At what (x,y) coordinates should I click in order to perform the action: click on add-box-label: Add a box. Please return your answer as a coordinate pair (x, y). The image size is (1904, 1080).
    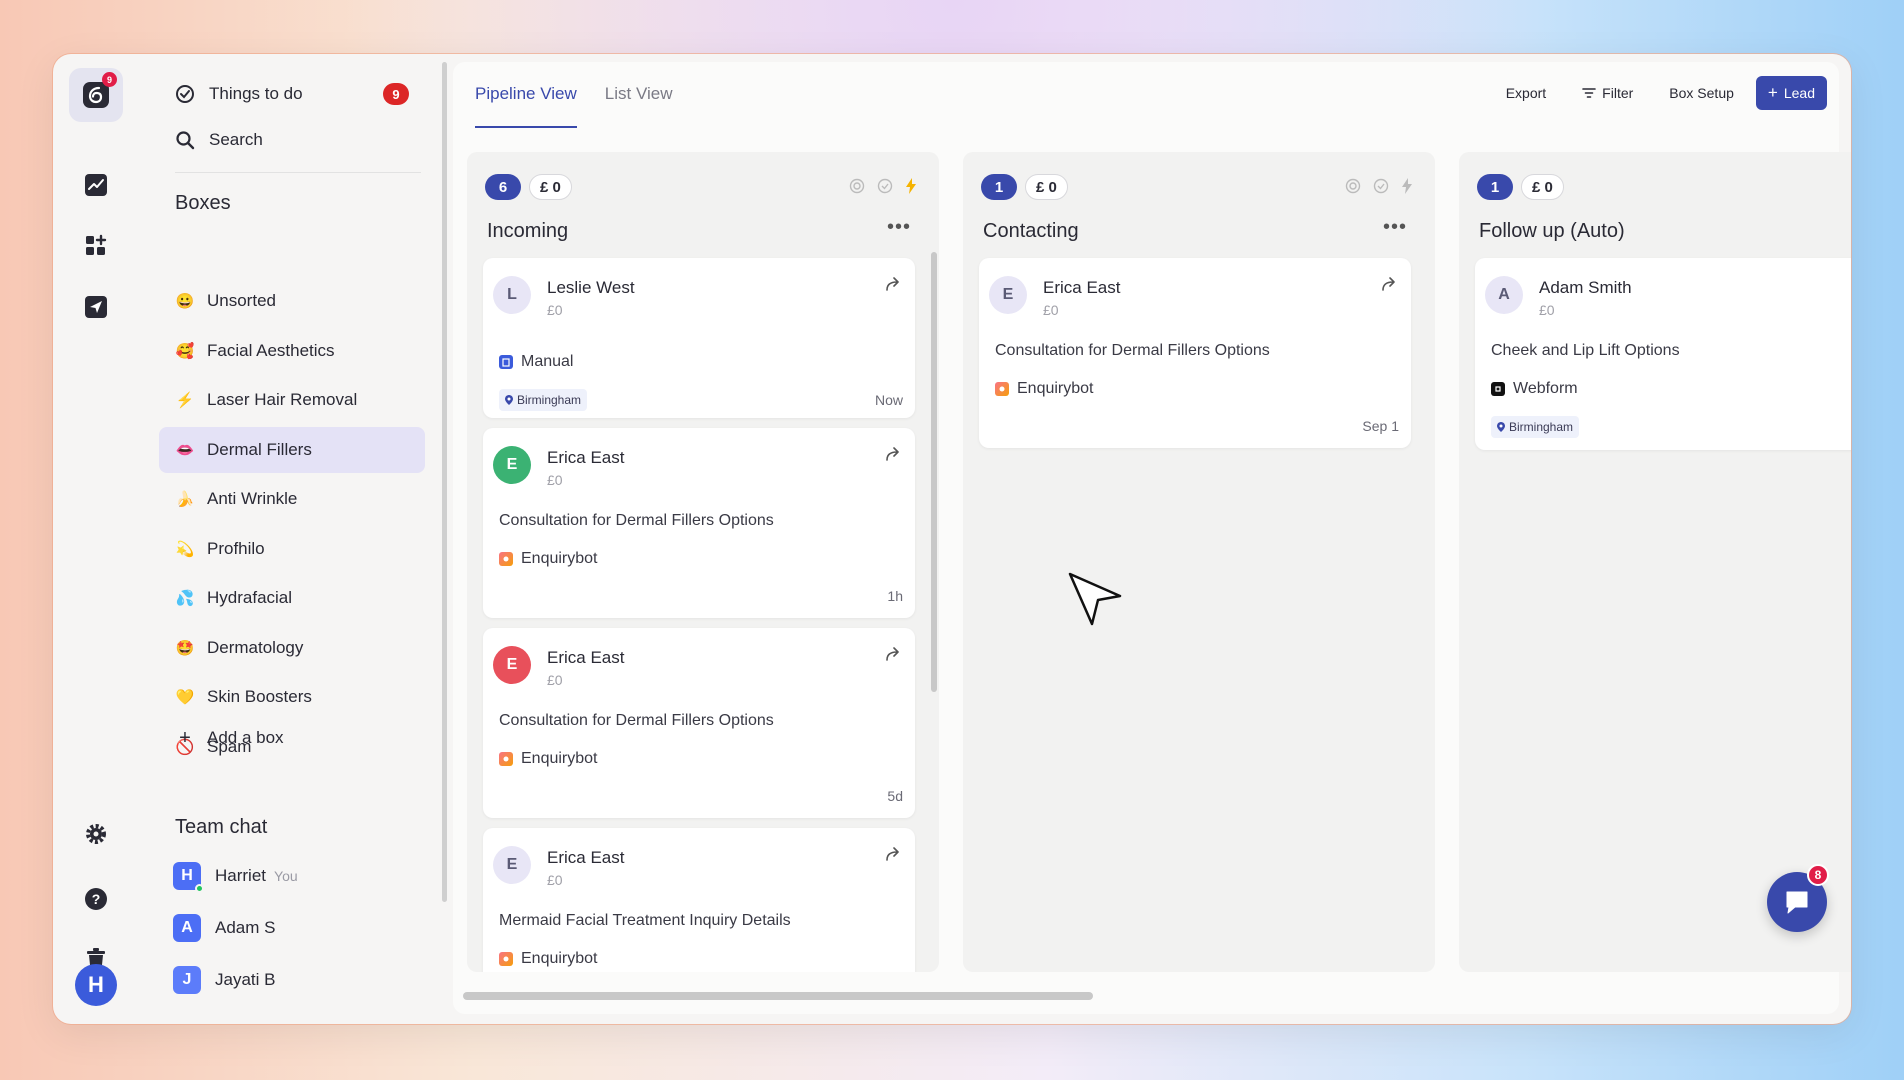
    Looking at the image, I should click on (245, 737).